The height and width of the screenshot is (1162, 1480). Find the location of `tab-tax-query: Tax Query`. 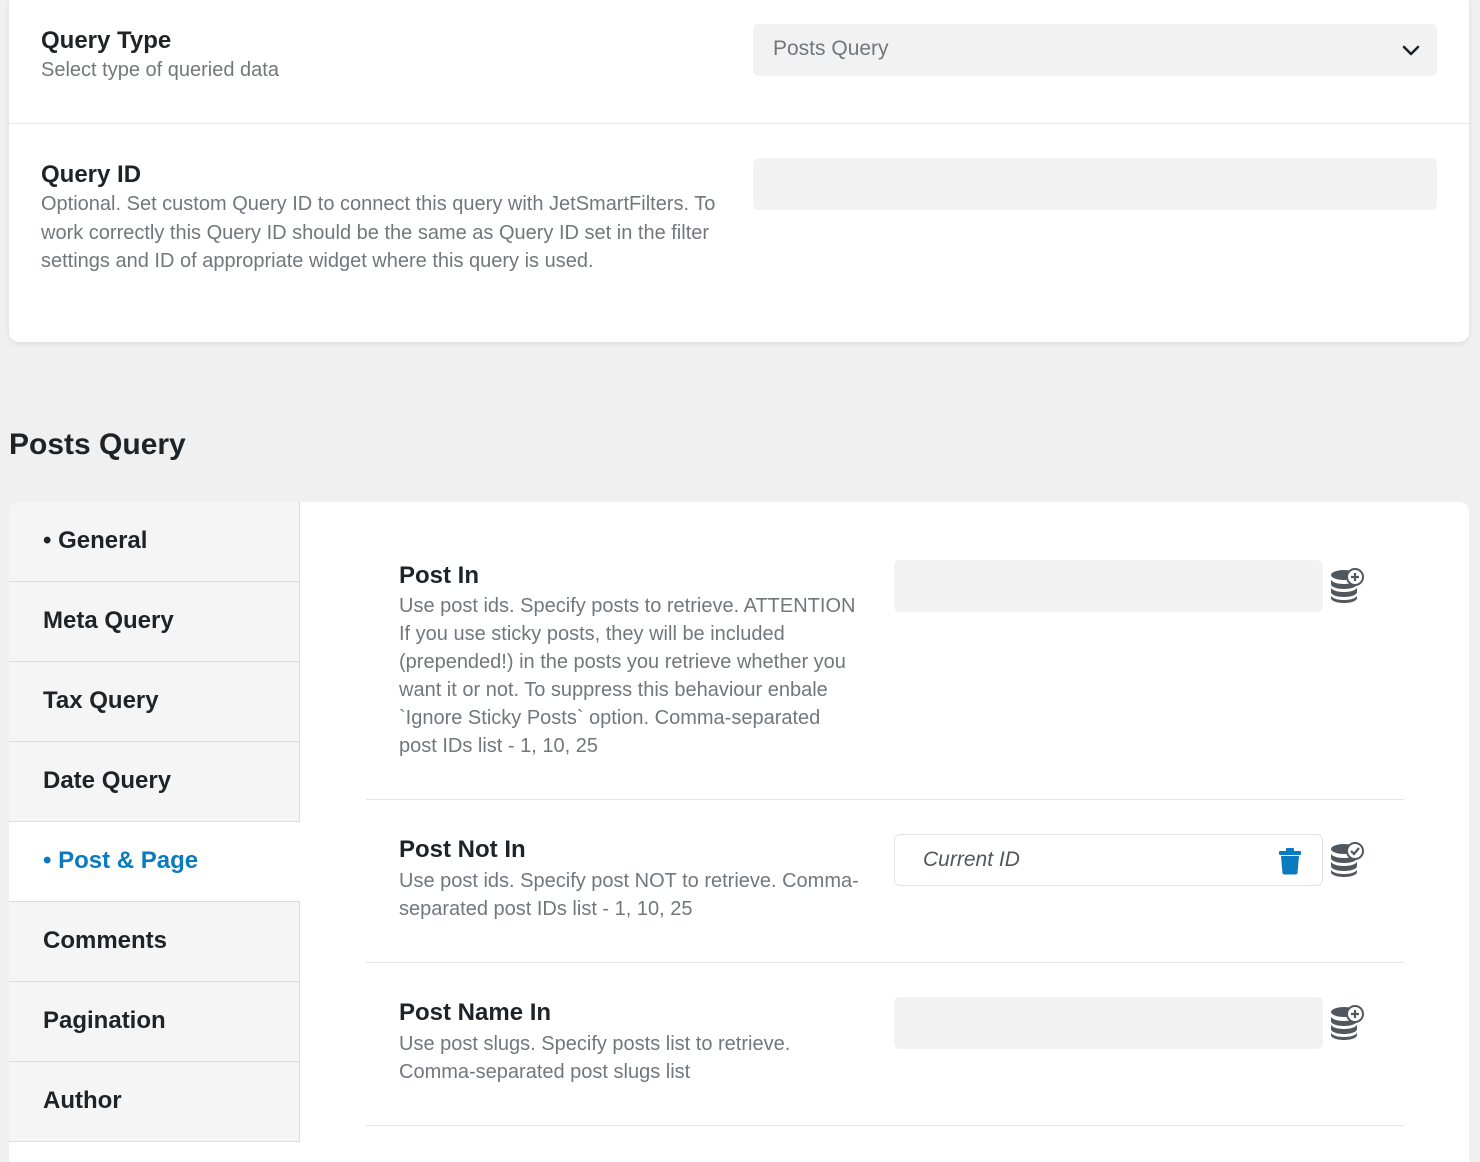

tab-tax-query: Tax Query is located at coordinates (154, 702).